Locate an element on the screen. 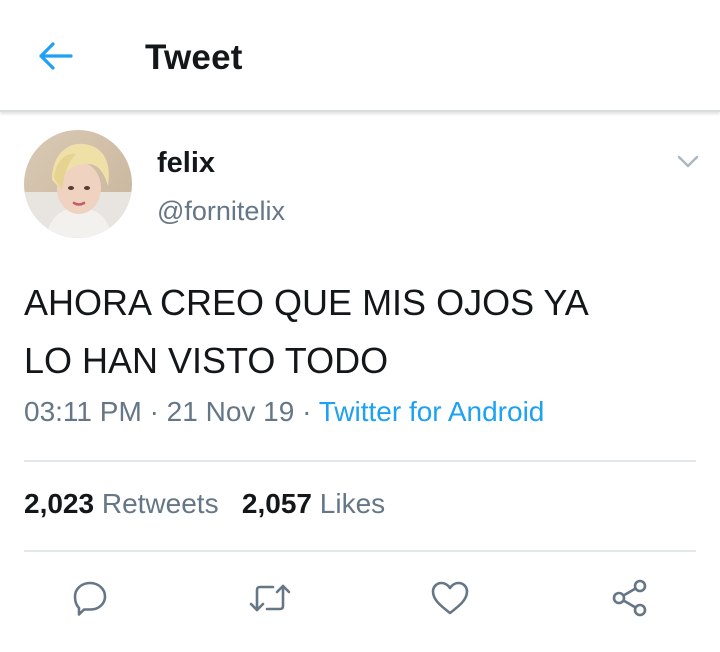 The width and height of the screenshot is (720, 652). tweet-actions-bar is located at coordinates (360, 600).